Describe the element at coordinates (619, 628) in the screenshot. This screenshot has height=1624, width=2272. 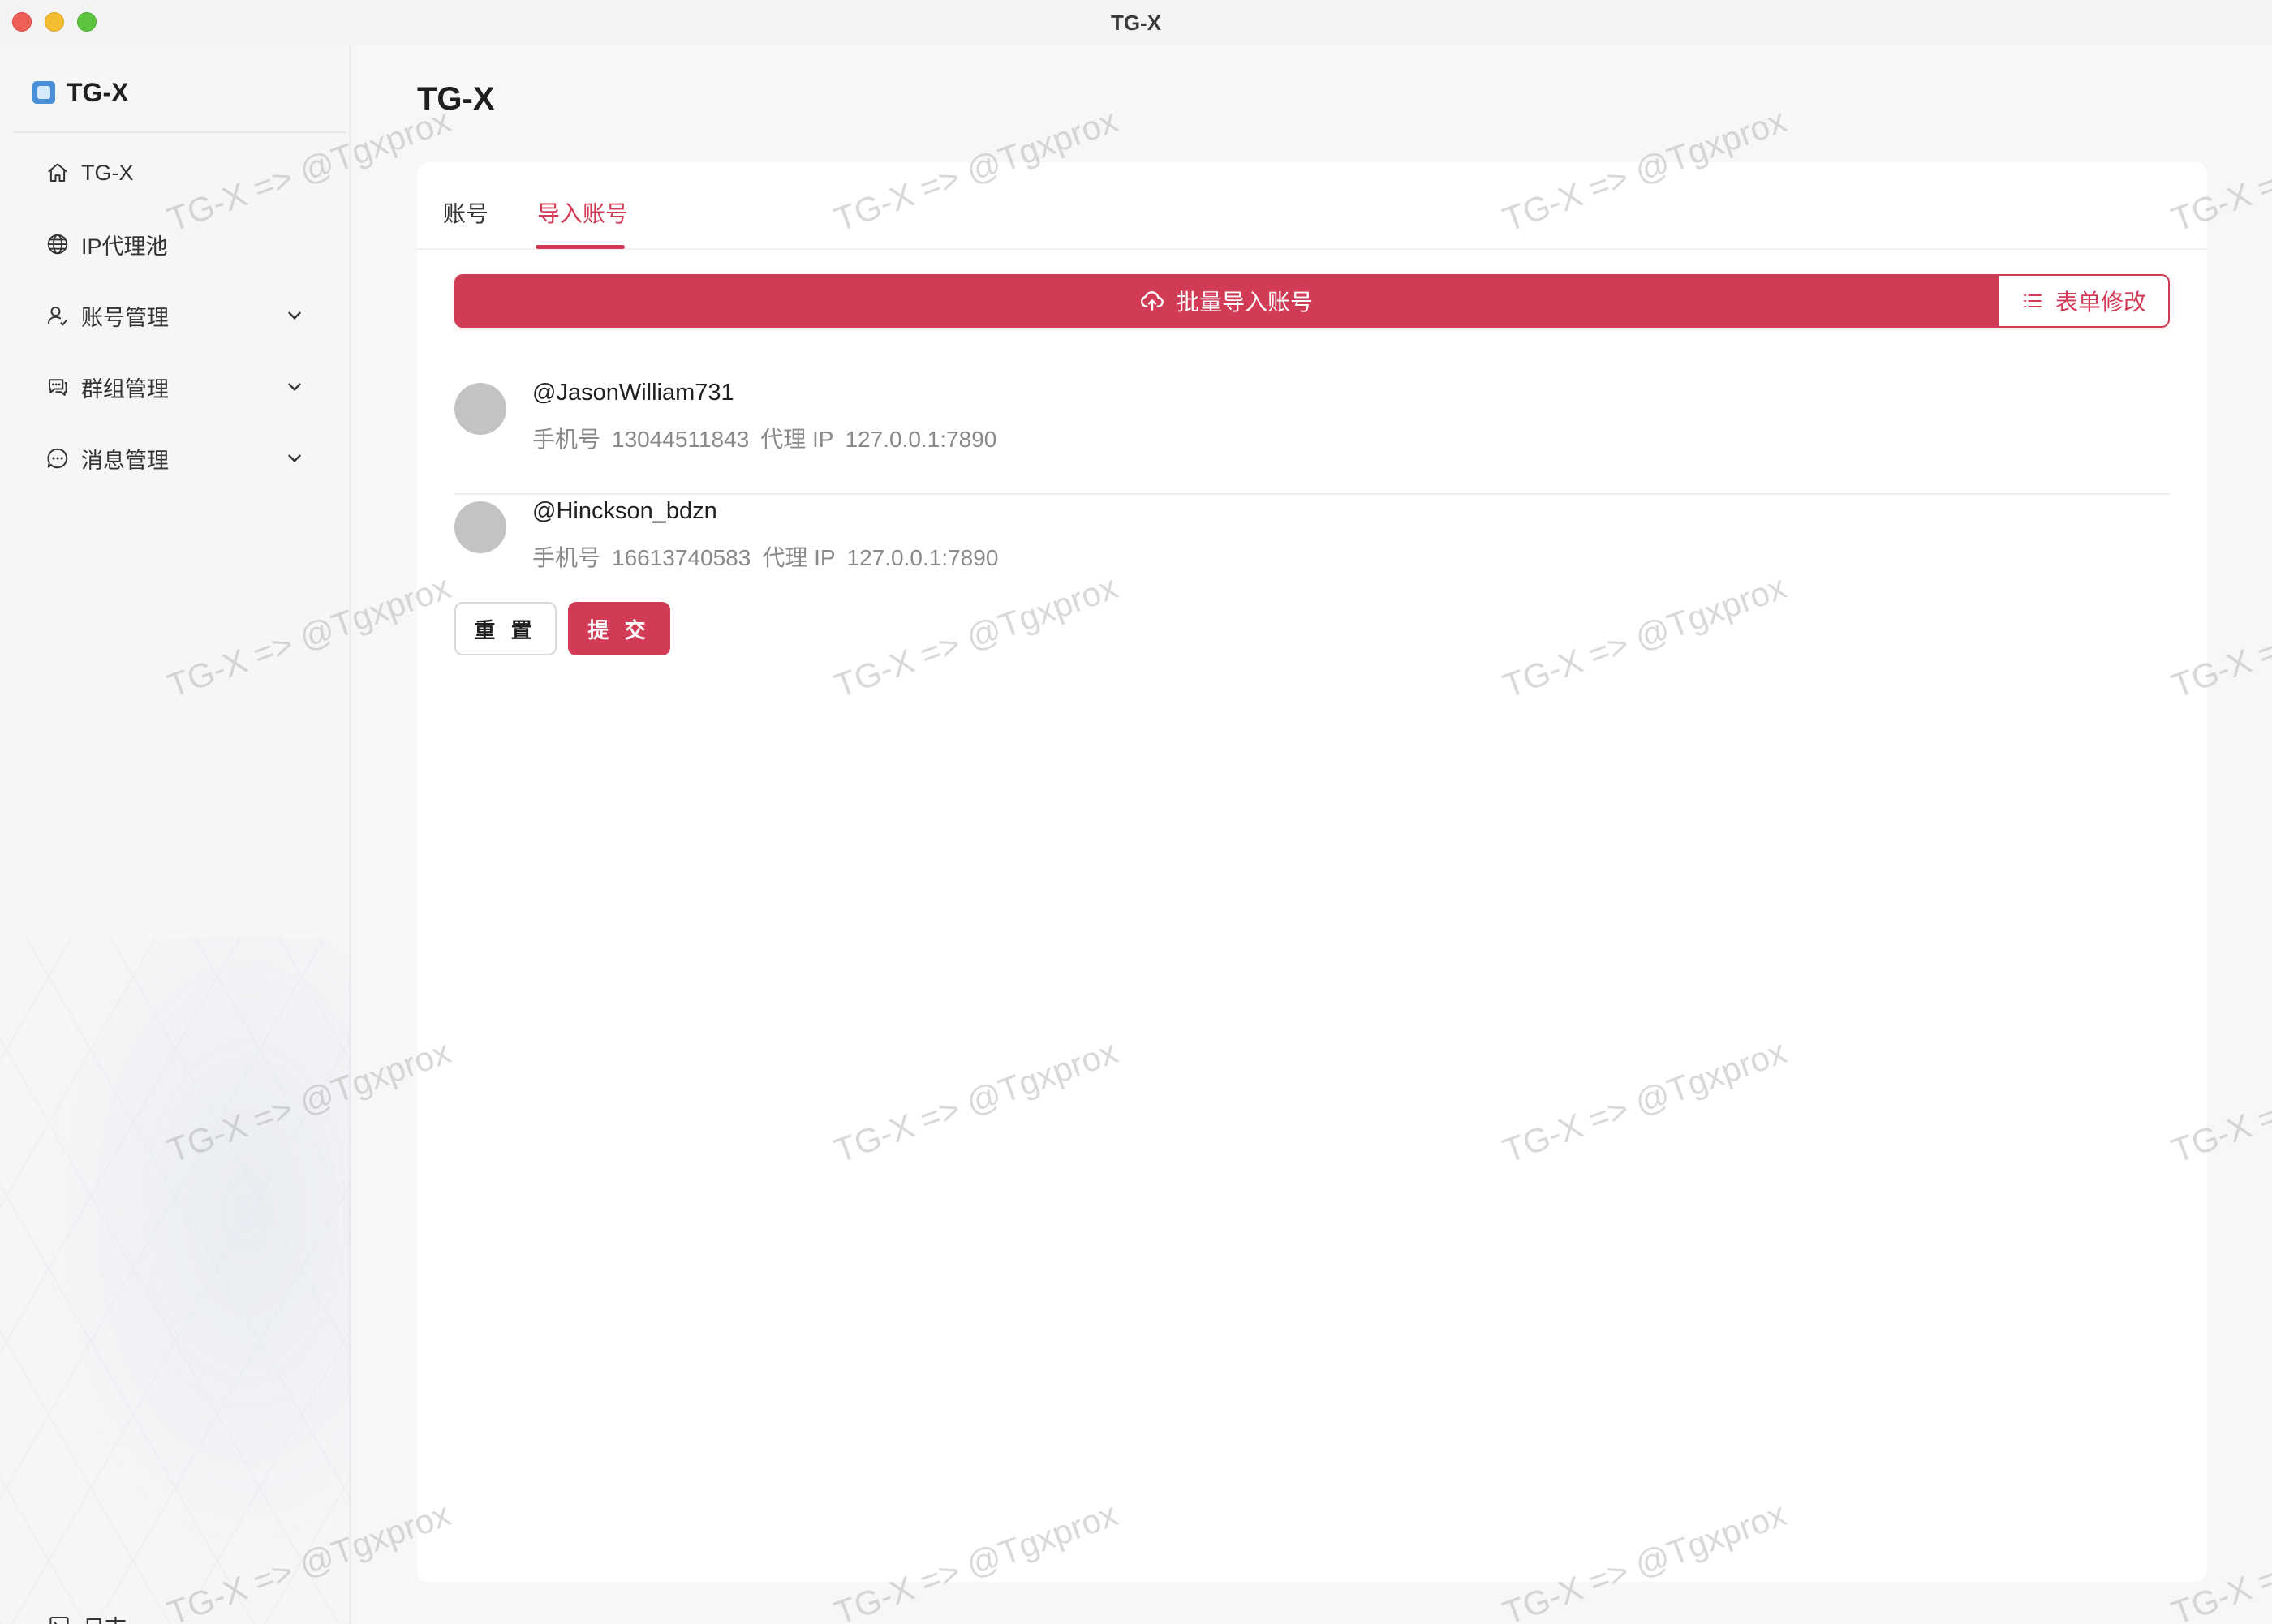
I see `submit-button: 提 交` at that location.